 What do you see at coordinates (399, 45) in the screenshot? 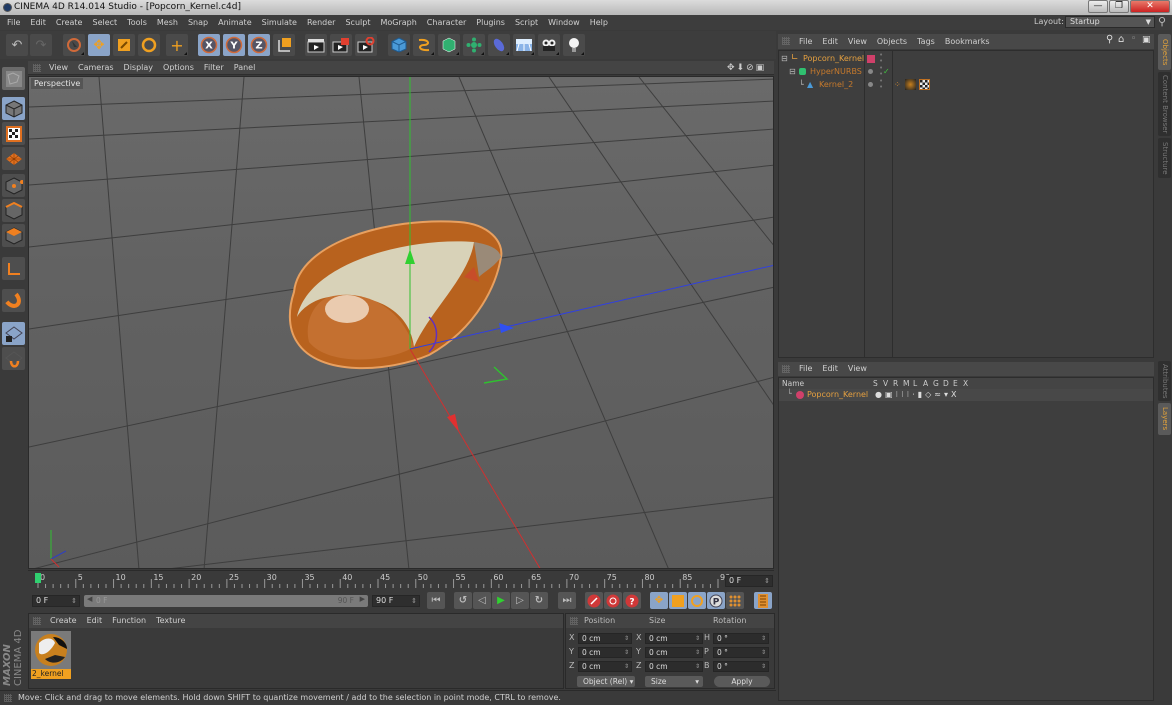
I see `cube-icon` at bounding box center [399, 45].